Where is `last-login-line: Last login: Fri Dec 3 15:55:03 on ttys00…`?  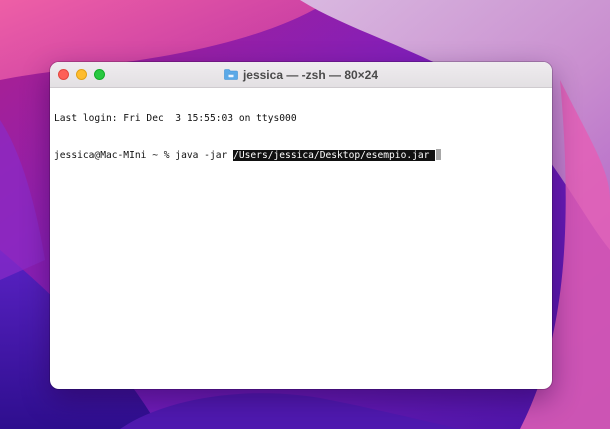
last-login-line: Last login: Fri Dec 3 15:55:03 on ttys00… is located at coordinates (175, 118).